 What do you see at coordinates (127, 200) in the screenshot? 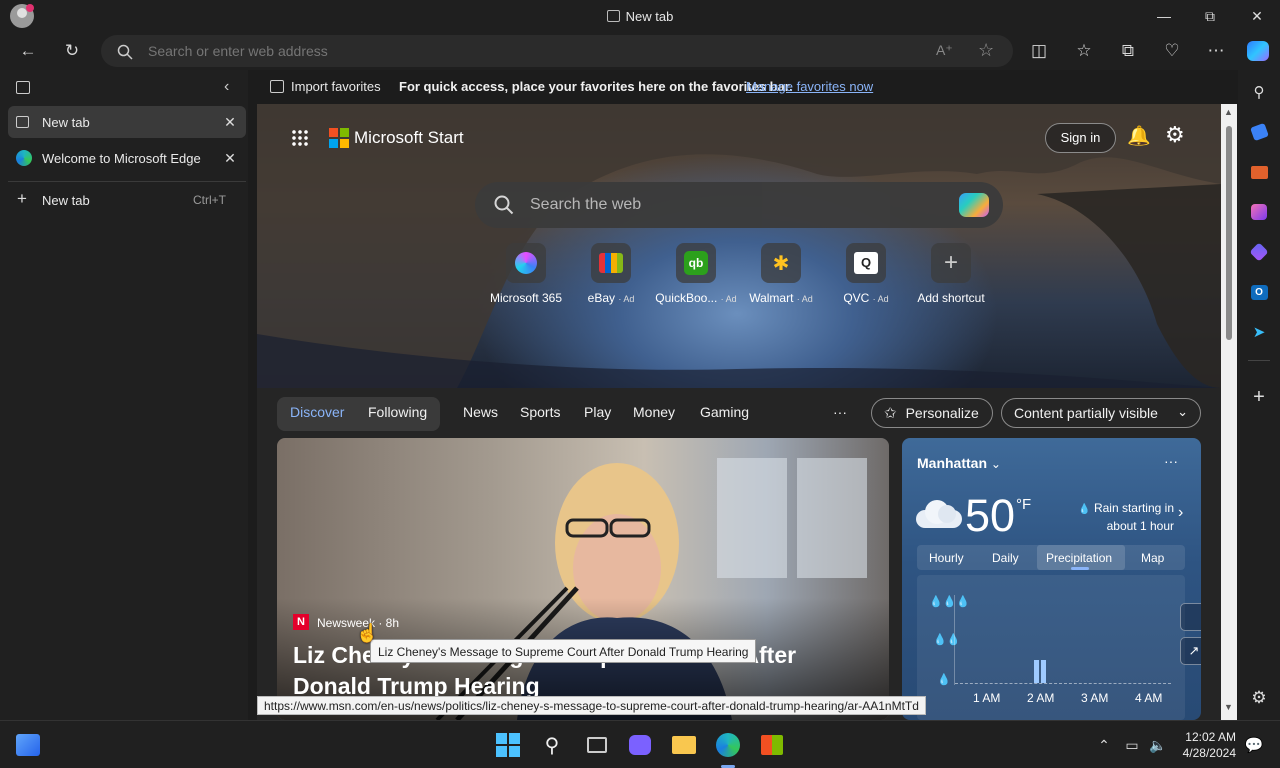
I see `new-tab-button: + New tab Ctrl+T` at bounding box center [127, 200].